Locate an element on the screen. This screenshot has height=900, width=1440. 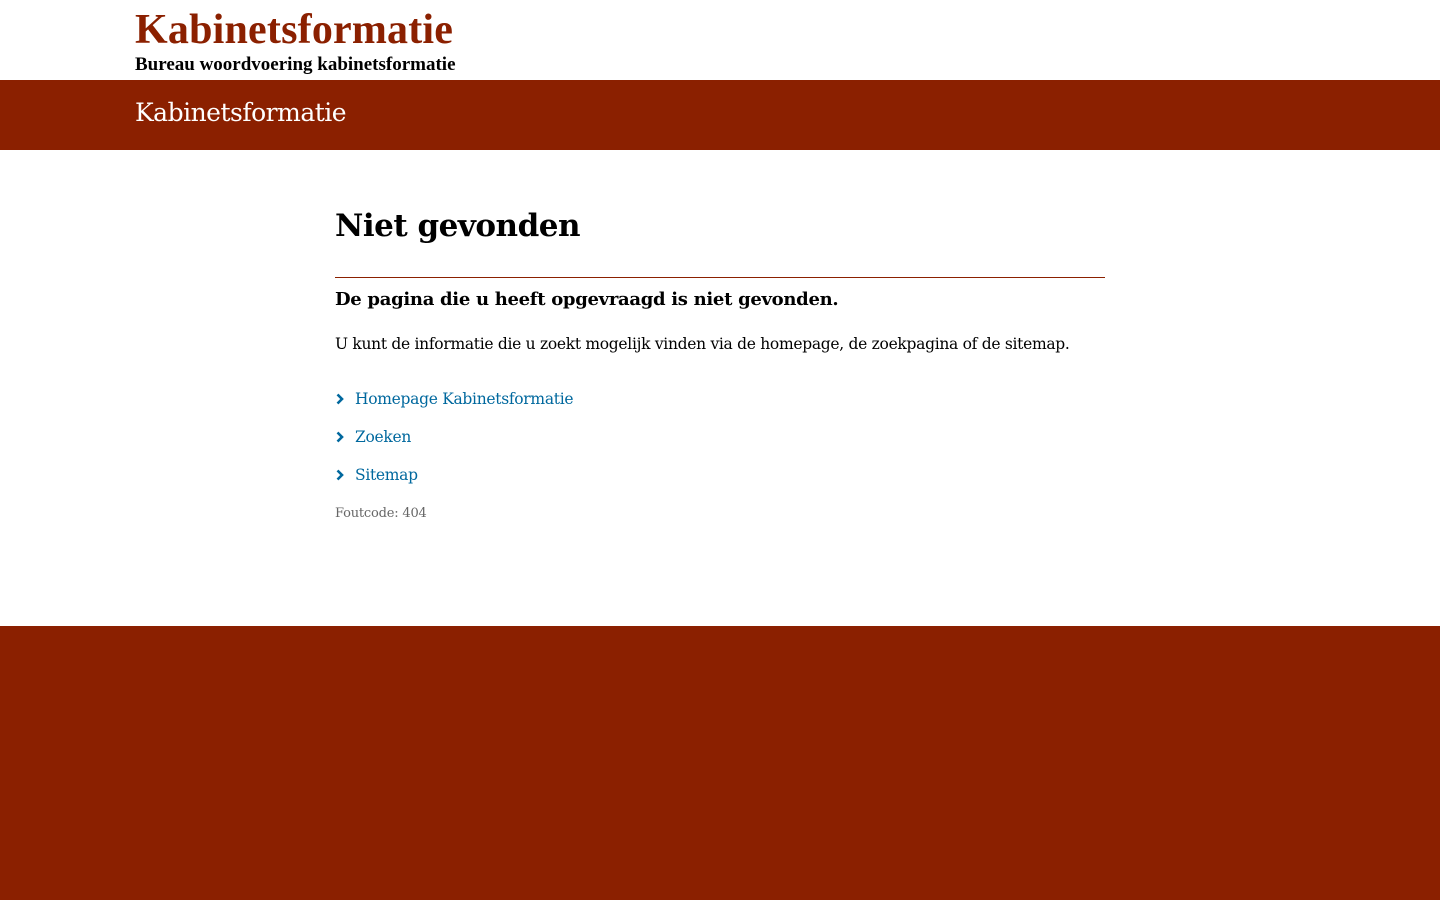
title-divider is located at coordinates (720, 277).